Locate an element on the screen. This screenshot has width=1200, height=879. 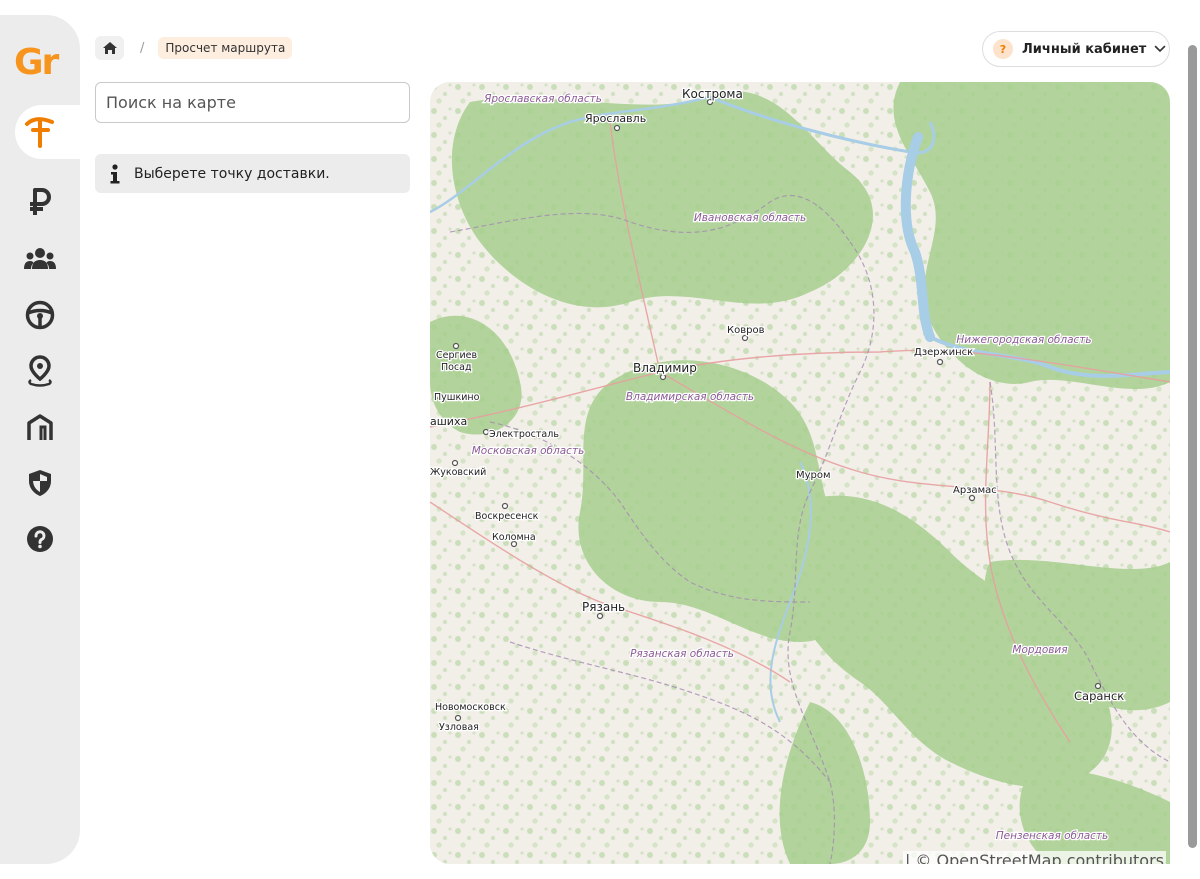
city-label-kostroma: Кострома is located at coordinates (712, 94).